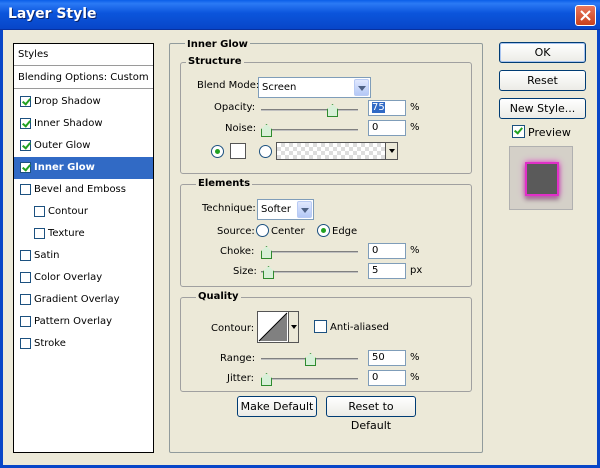 The height and width of the screenshot is (468, 600). I want to click on preview-checkbox, so click(518, 131).